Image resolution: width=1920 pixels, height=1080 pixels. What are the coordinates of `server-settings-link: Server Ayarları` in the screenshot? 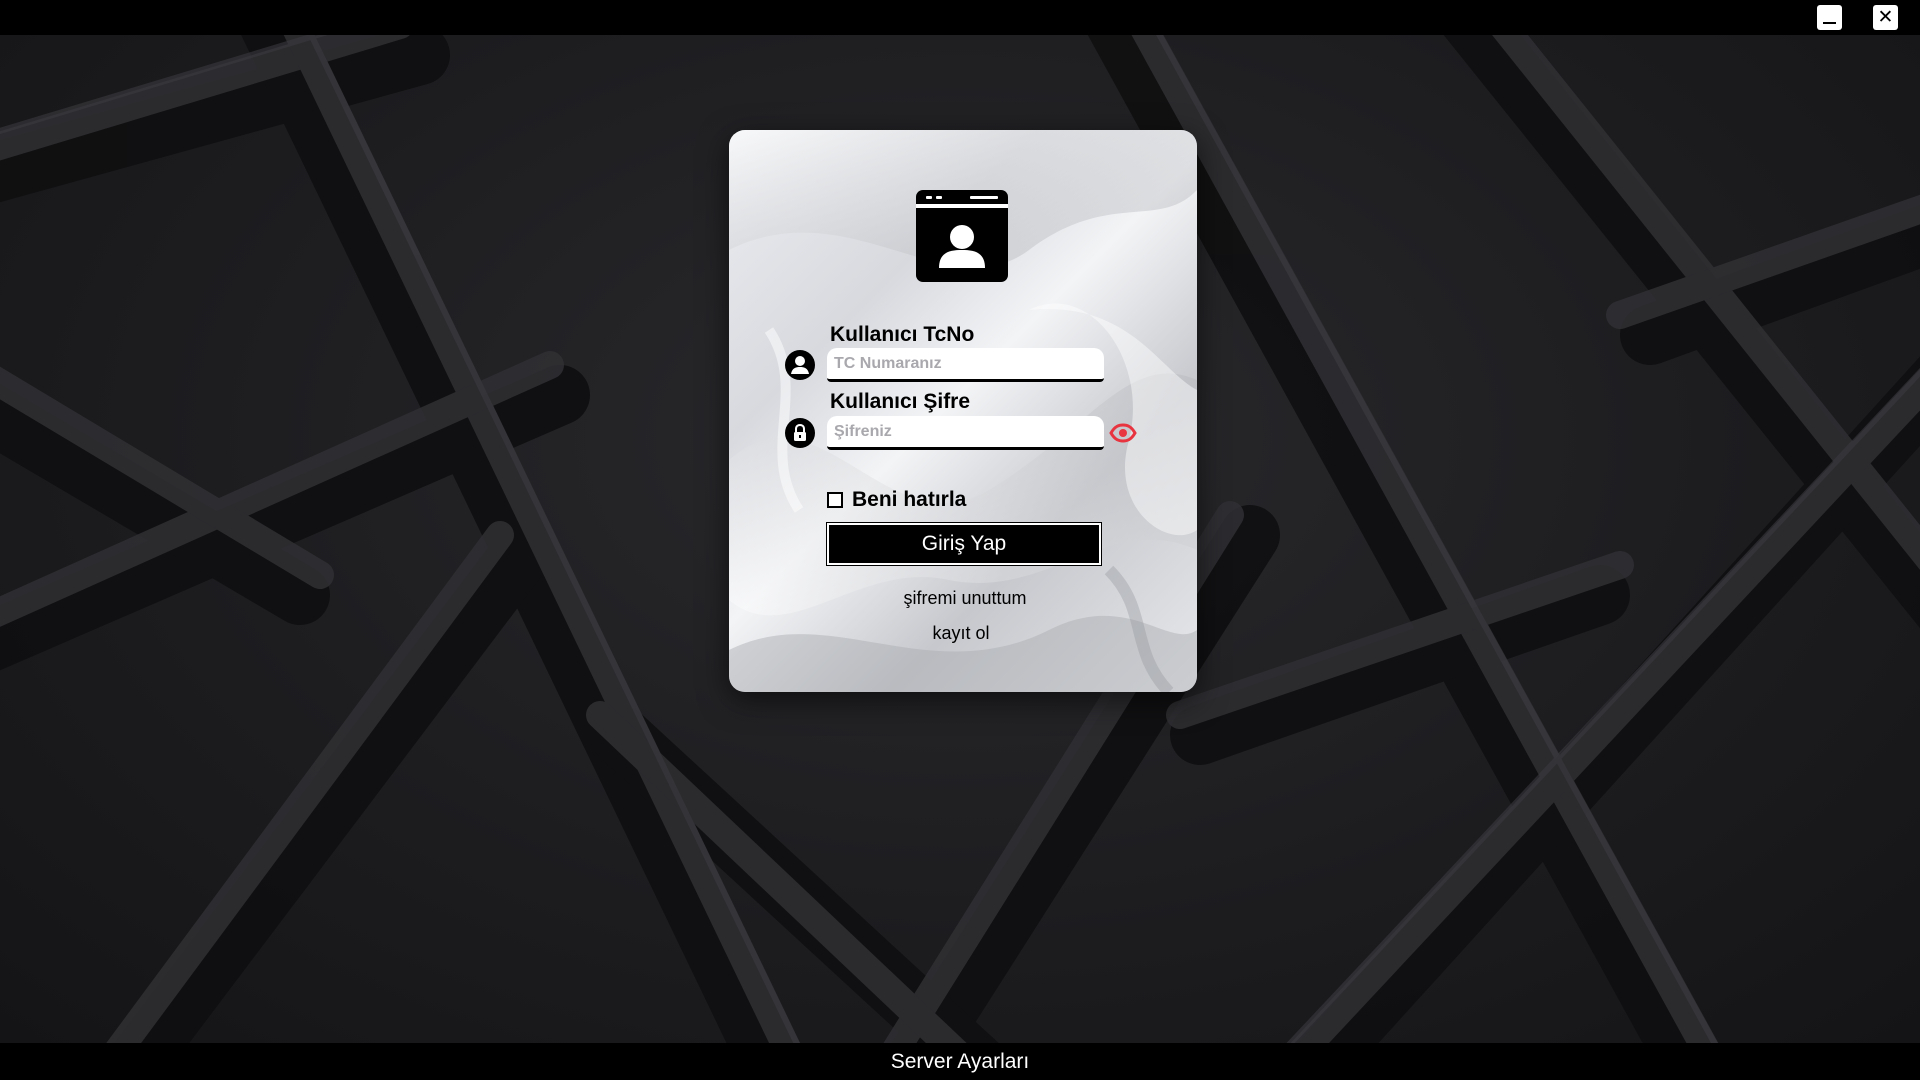 It's located at (960, 1062).